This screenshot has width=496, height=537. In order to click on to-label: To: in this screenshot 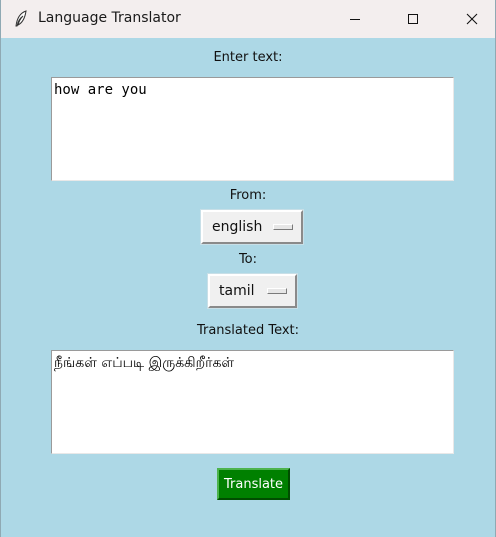, I will do `click(248, 259)`.